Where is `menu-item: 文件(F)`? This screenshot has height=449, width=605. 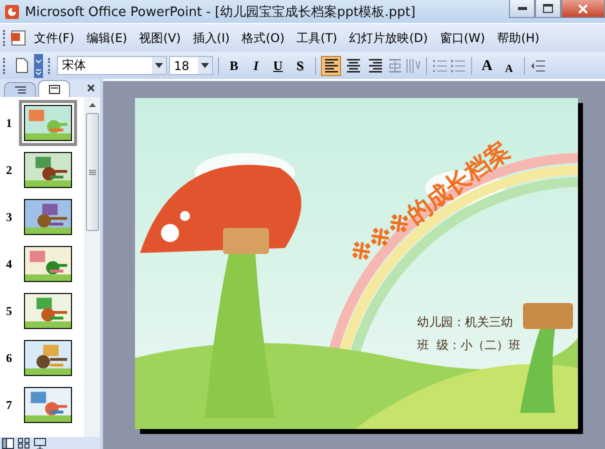 menu-item: 文件(F) is located at coordinates (54, 38).